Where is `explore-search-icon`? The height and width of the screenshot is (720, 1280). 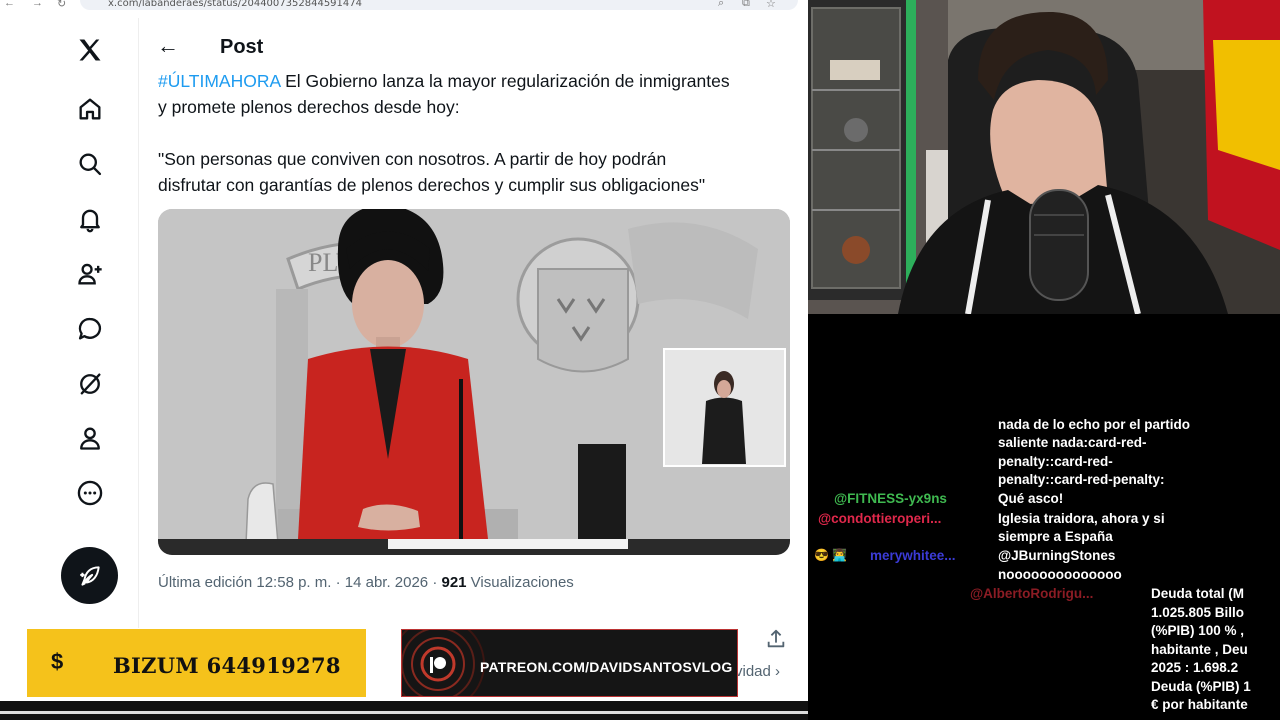
explore-search-icon is located at coordinates (90, 164).